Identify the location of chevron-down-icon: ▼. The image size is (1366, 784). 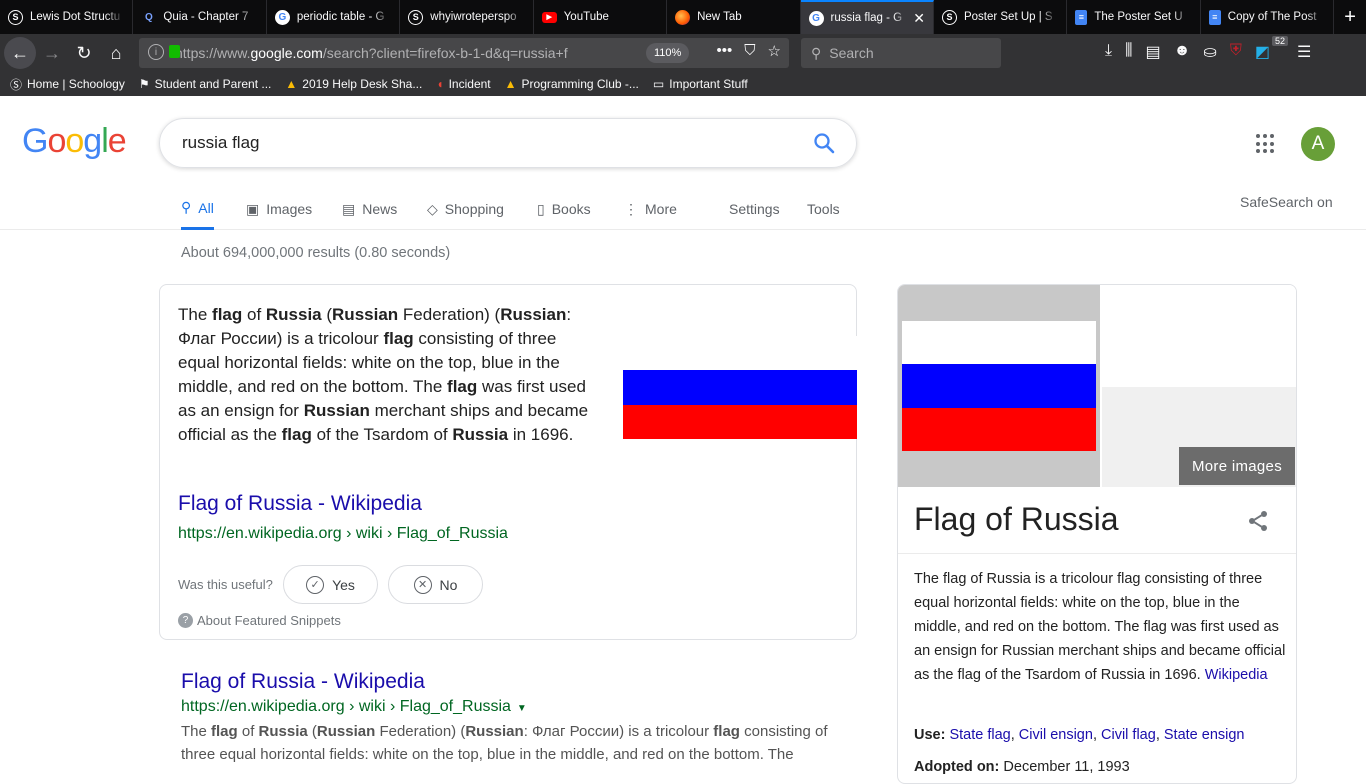
(522, 708).